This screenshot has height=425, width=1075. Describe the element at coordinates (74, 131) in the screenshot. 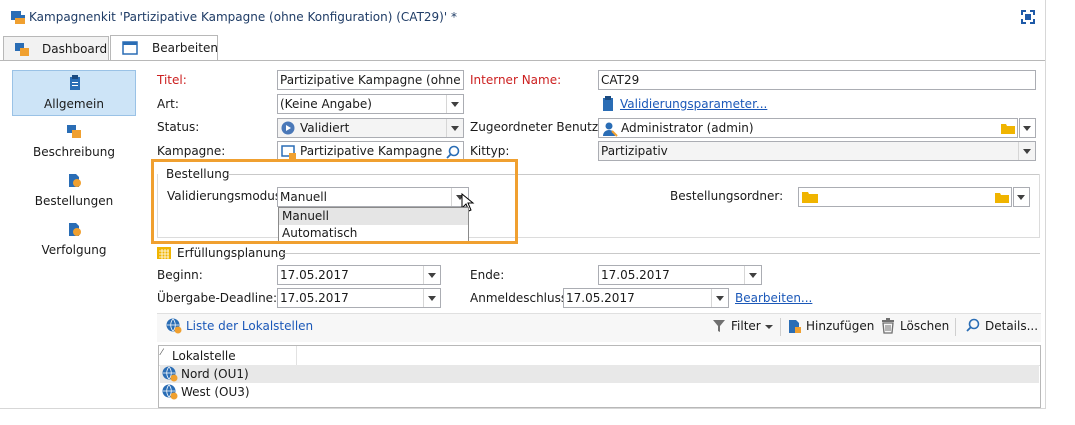

I see `description-icon` at that location.